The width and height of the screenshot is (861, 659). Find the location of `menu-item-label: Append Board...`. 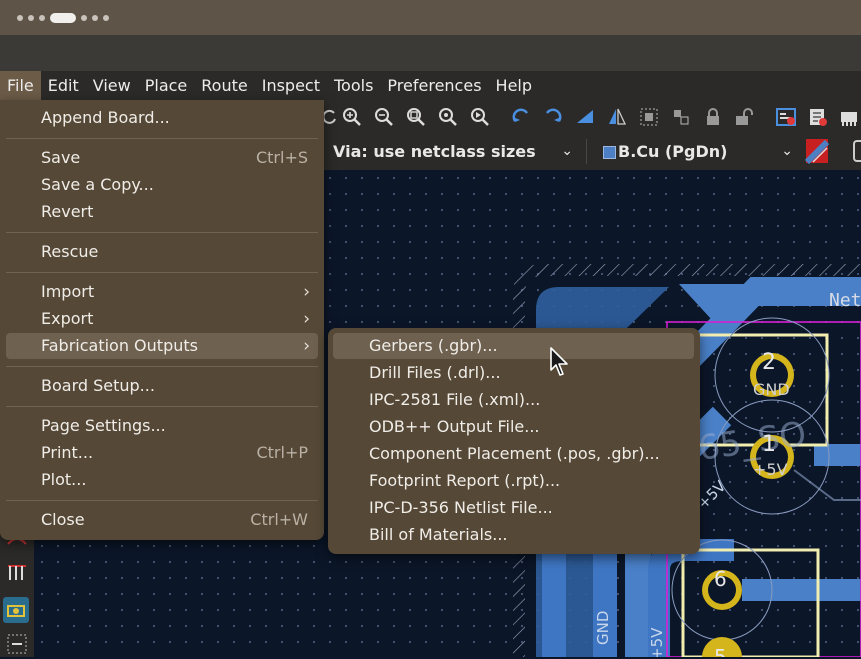

menu-item-label: Append Board... is located at coordinates (105, 117).